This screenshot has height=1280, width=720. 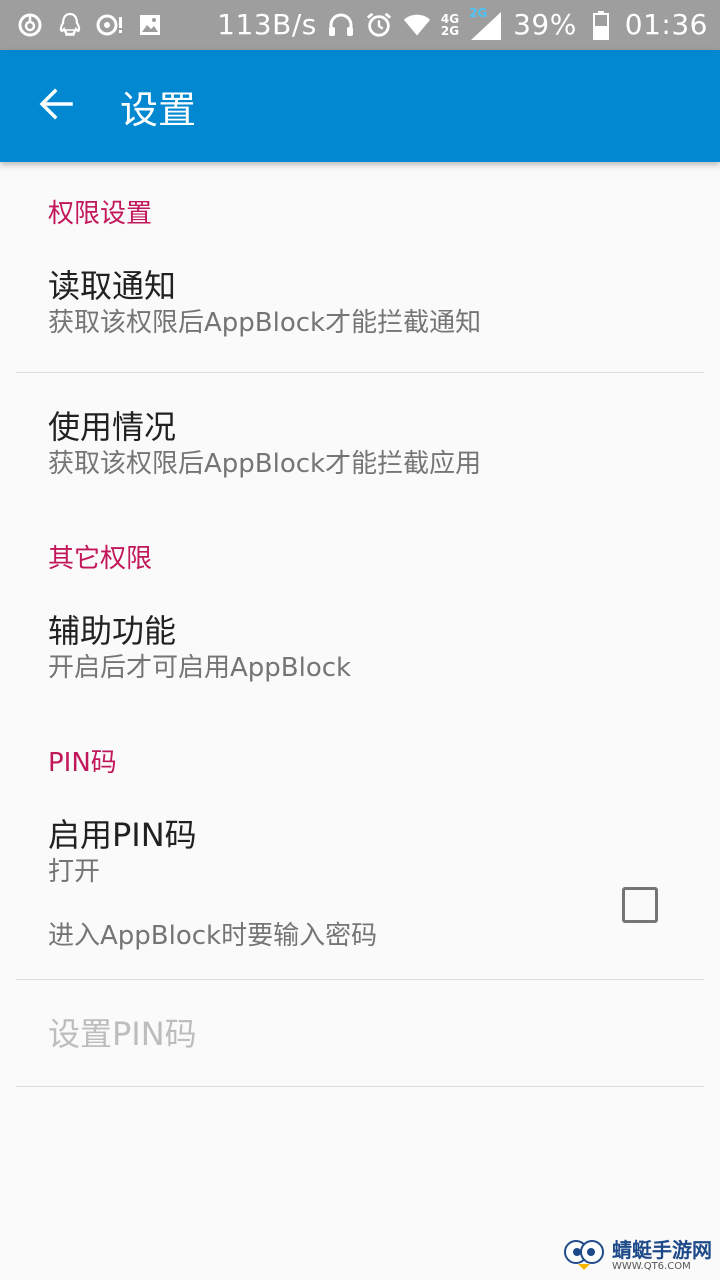 What do you see at coordinates (651, 1266) in the screenshot?
I see `watermark-sub: WWW.QT6.COM` at bounding box center [651, 1266].